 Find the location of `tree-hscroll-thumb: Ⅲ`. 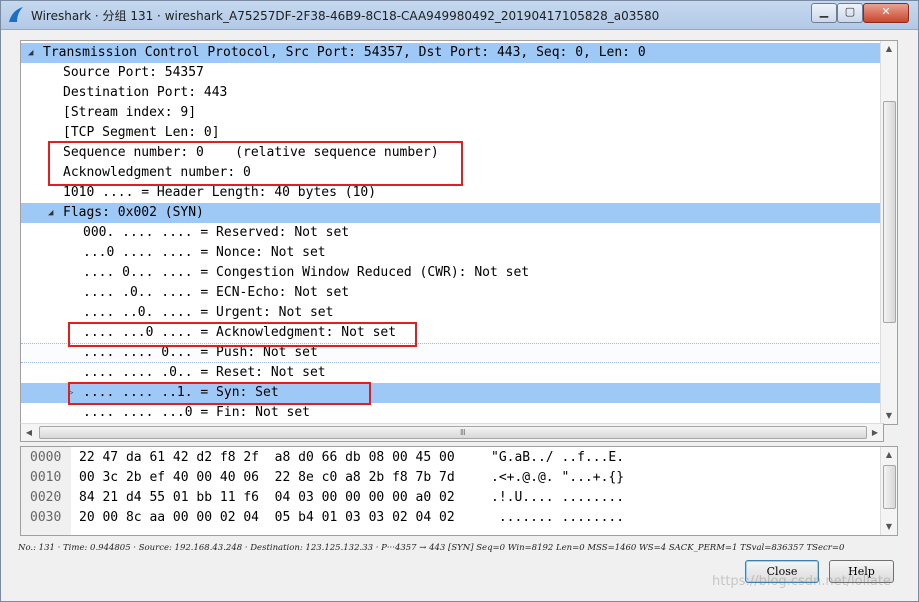

tree-hscroll-thumb: Ⅲ is located at coordinates (453, 432).